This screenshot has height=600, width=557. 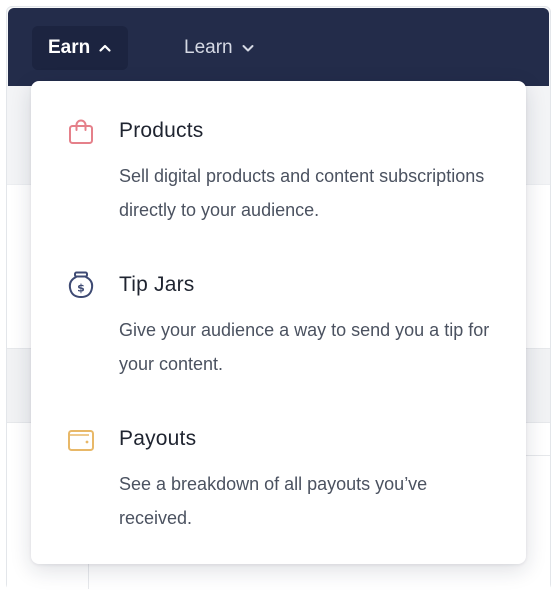 I want to click on nav-earn-label: Earn, so click(x=69, y=47).